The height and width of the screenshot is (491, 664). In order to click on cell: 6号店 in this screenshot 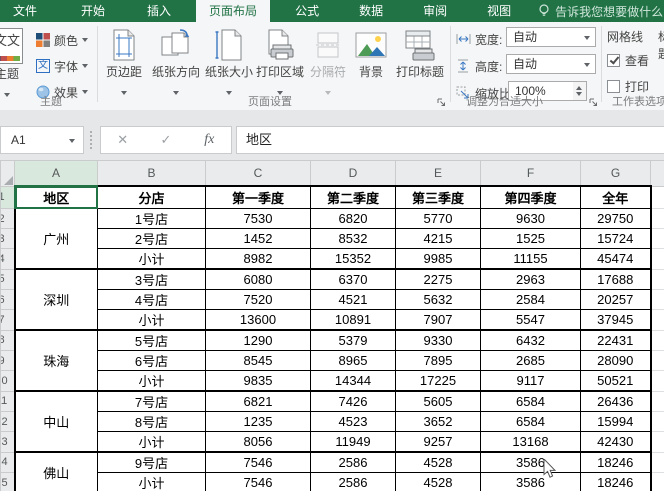, I will do `click(151, 360)`.